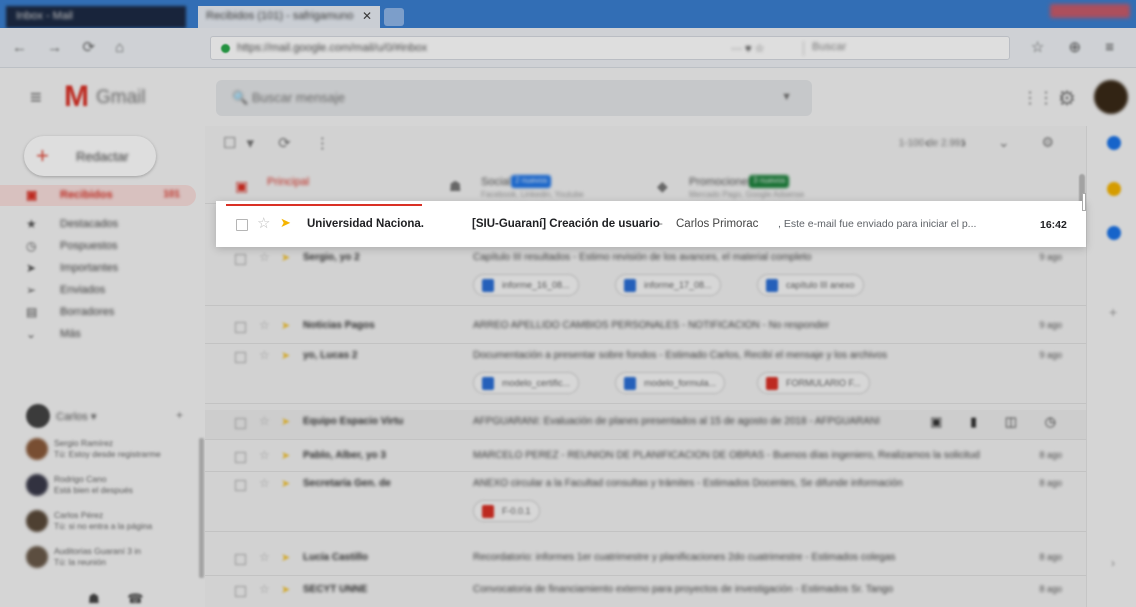 This screenshot has height=607, width=1136. What do you see at coordinates (1114, 189) in the screenshot?
I see `keep-icon` at bounding box center [1114, 189].